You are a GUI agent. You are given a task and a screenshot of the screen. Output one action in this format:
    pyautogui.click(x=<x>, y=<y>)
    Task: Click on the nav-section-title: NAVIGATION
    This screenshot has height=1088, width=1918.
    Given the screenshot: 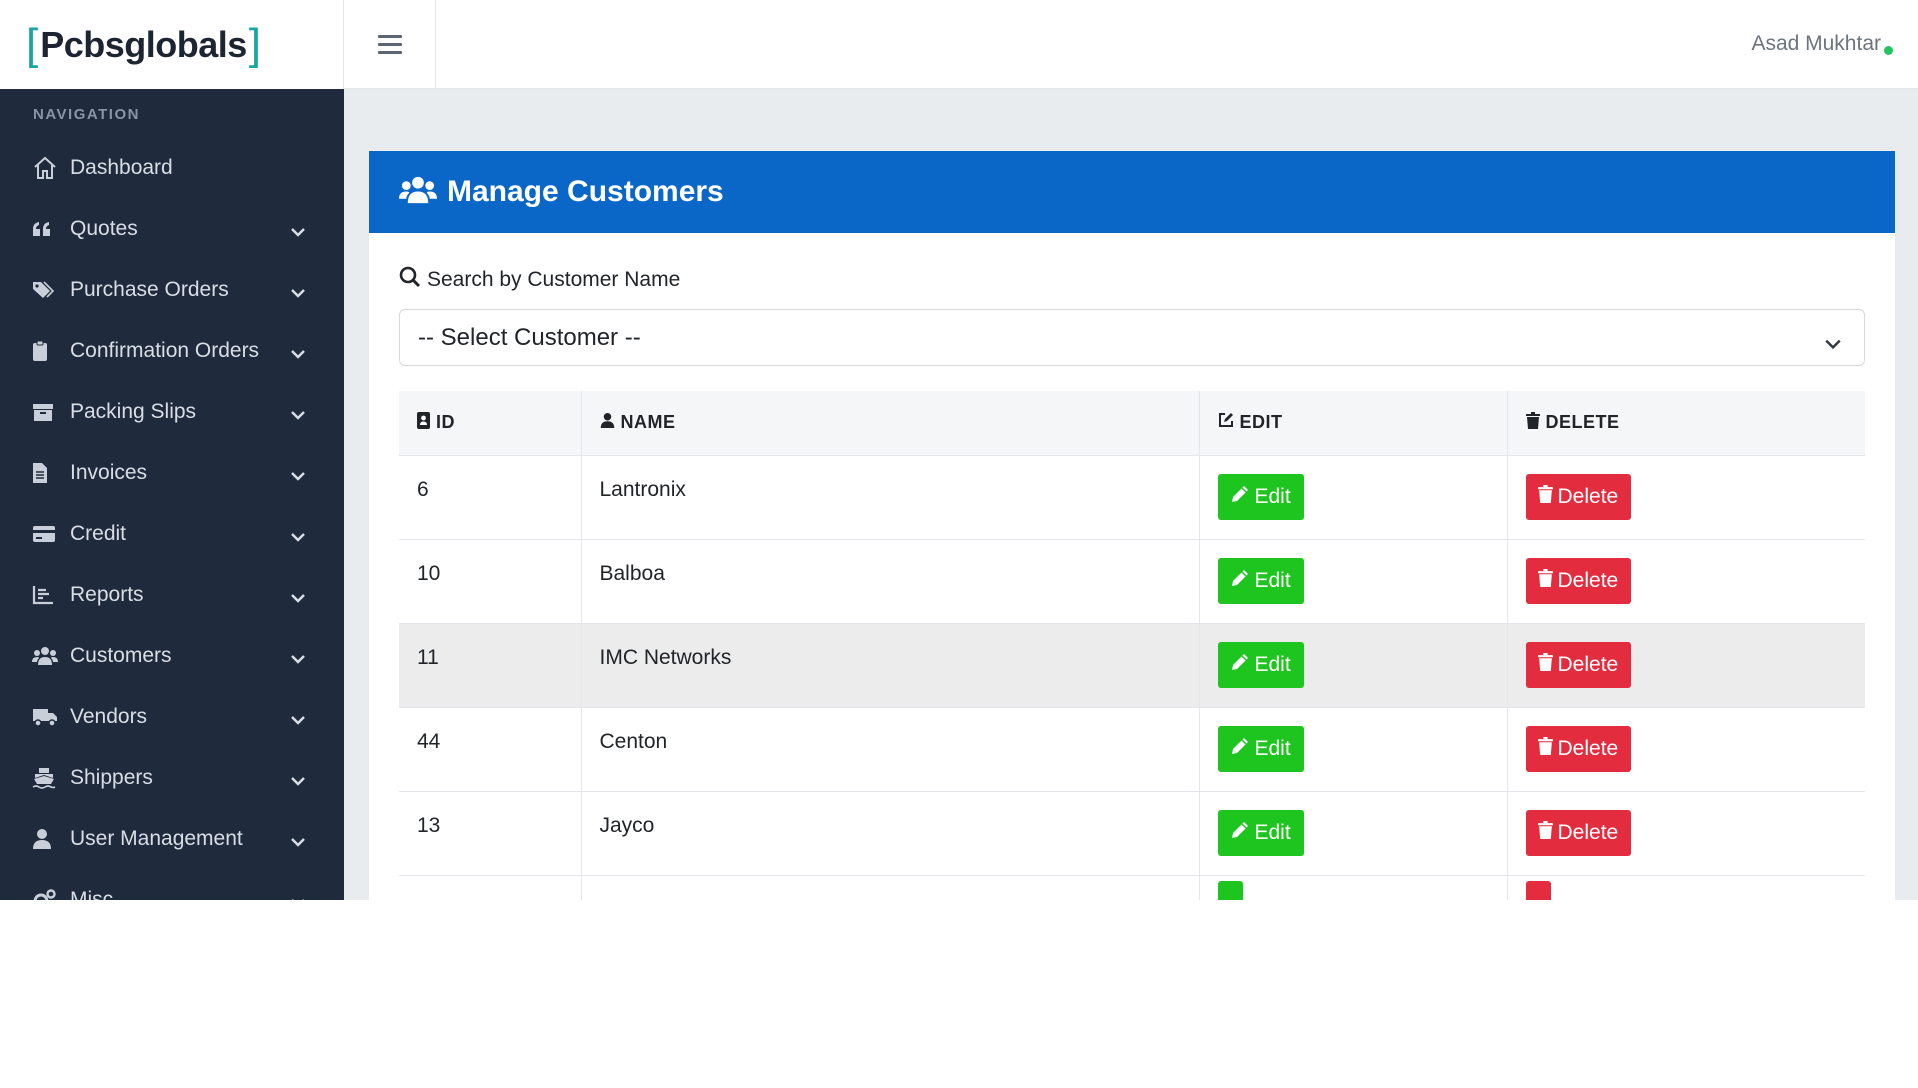 What is the action you would take?
    pyautogui.click(x=86, y=114)
    